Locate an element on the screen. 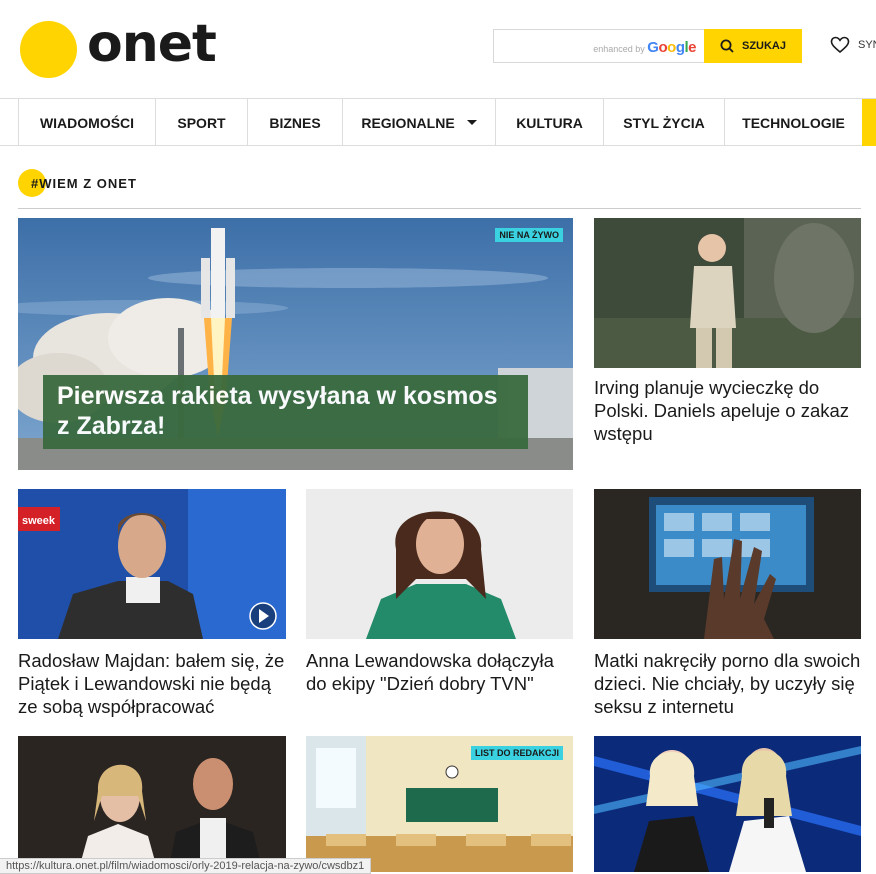 The image size is (876, 874). nav-item-biznes: BIZNES is located at coordinates (294, 122).